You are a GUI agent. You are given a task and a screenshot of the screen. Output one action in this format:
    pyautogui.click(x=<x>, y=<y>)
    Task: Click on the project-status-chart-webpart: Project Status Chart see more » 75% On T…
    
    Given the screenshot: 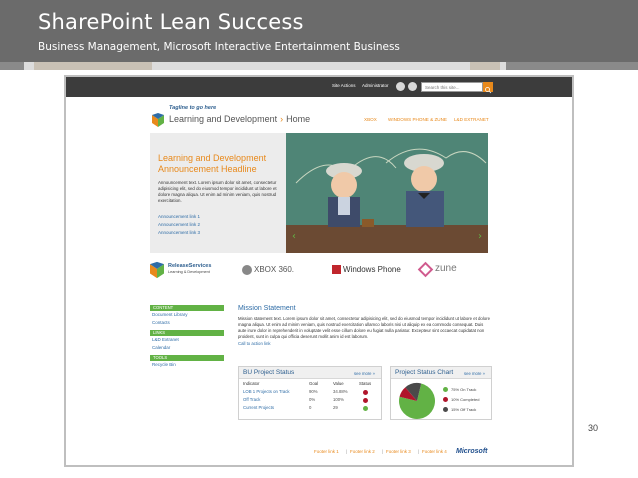 What is the action you would take?
    pyautogui.click(x=441, y=393)
    